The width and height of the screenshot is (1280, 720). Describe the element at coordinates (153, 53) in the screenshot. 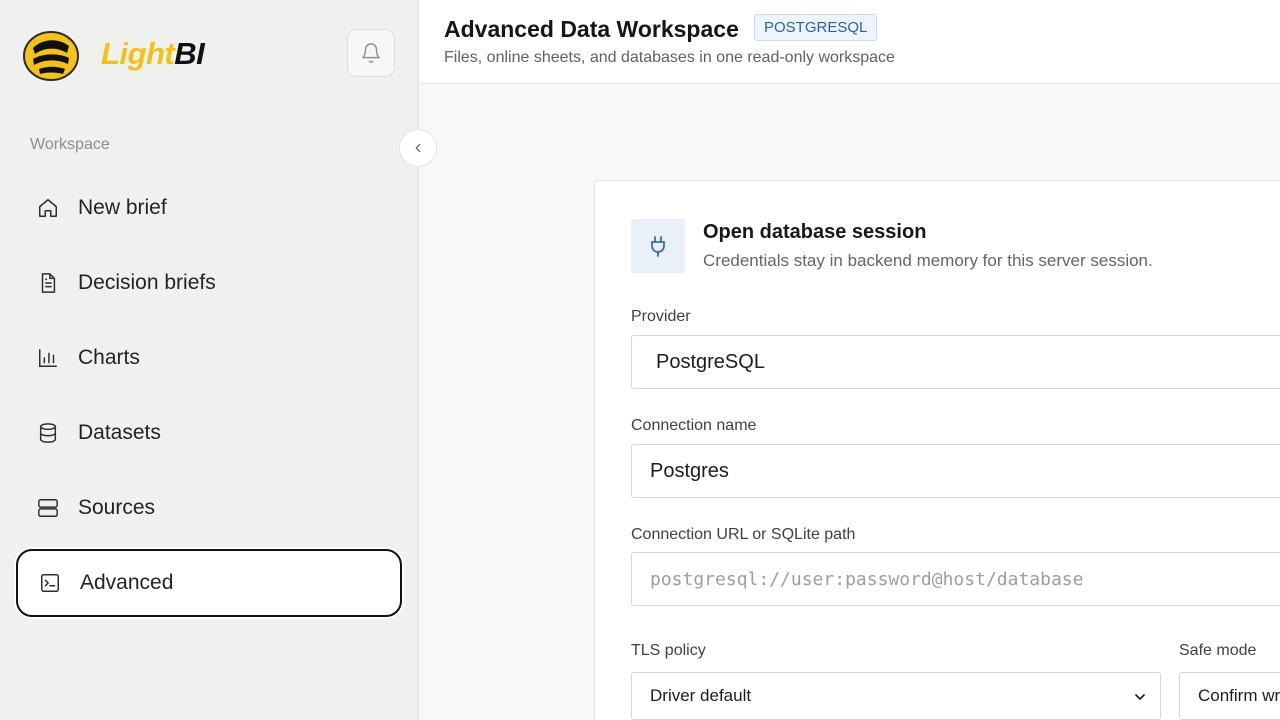

I see `brand-name: LightBI` at that location.